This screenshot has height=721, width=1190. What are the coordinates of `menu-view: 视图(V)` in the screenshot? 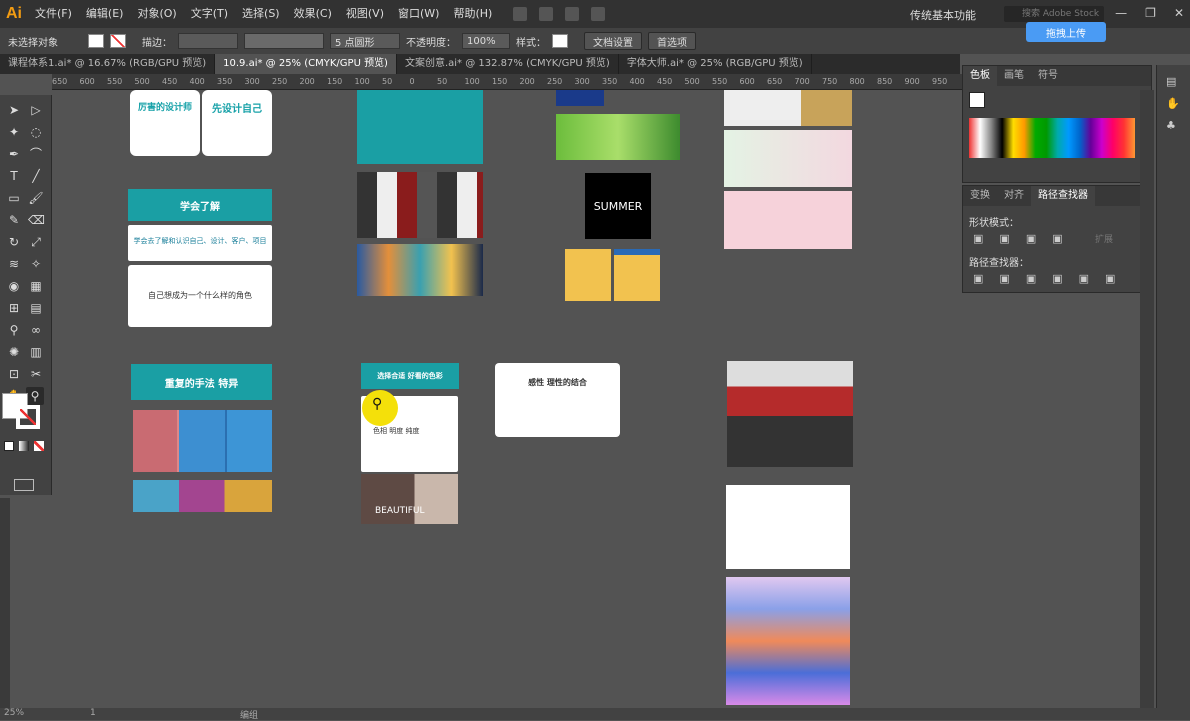 It's located at (365, 14).